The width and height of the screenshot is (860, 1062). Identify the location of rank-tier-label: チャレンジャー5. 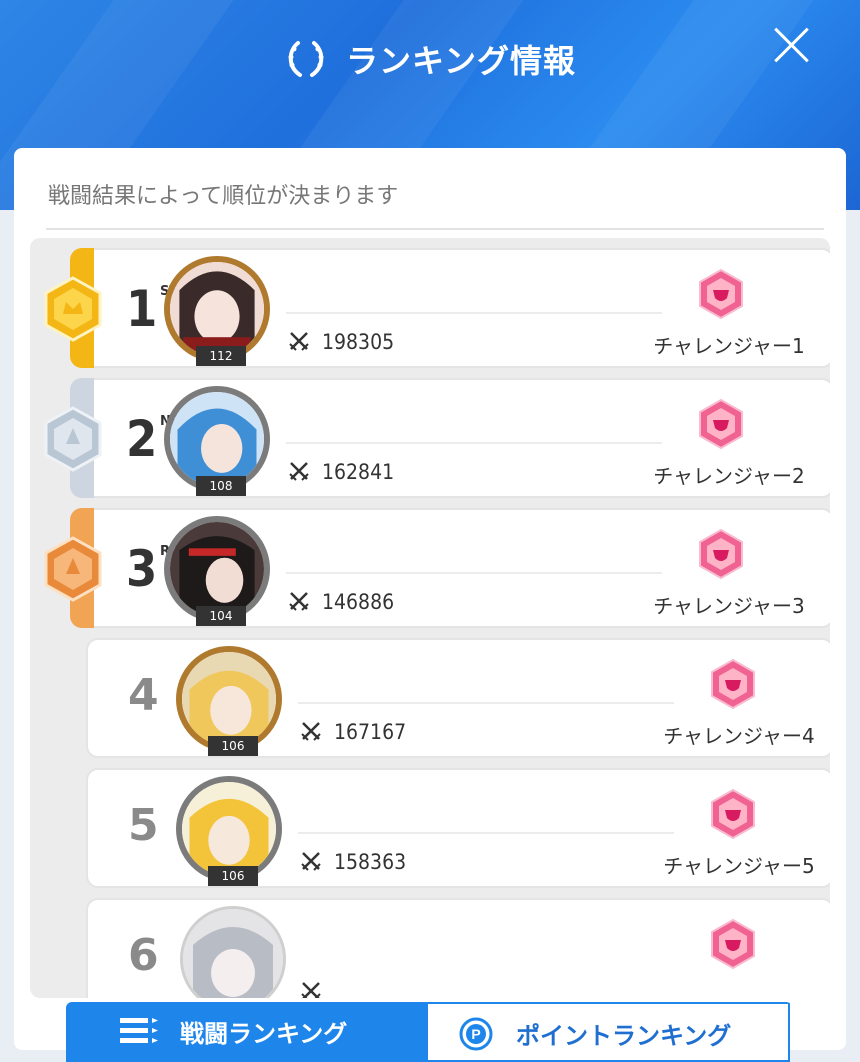
(739, 866).